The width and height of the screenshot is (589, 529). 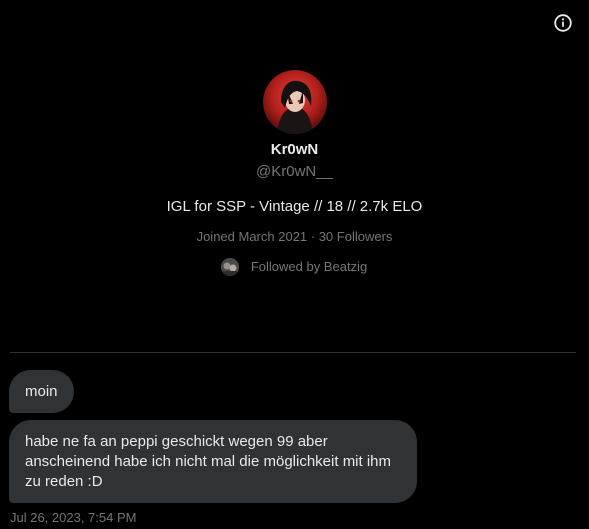 What do you see at coordinates (563, 23) in the screenshot?
I see `info-icon` at bounding box center [563, 23].